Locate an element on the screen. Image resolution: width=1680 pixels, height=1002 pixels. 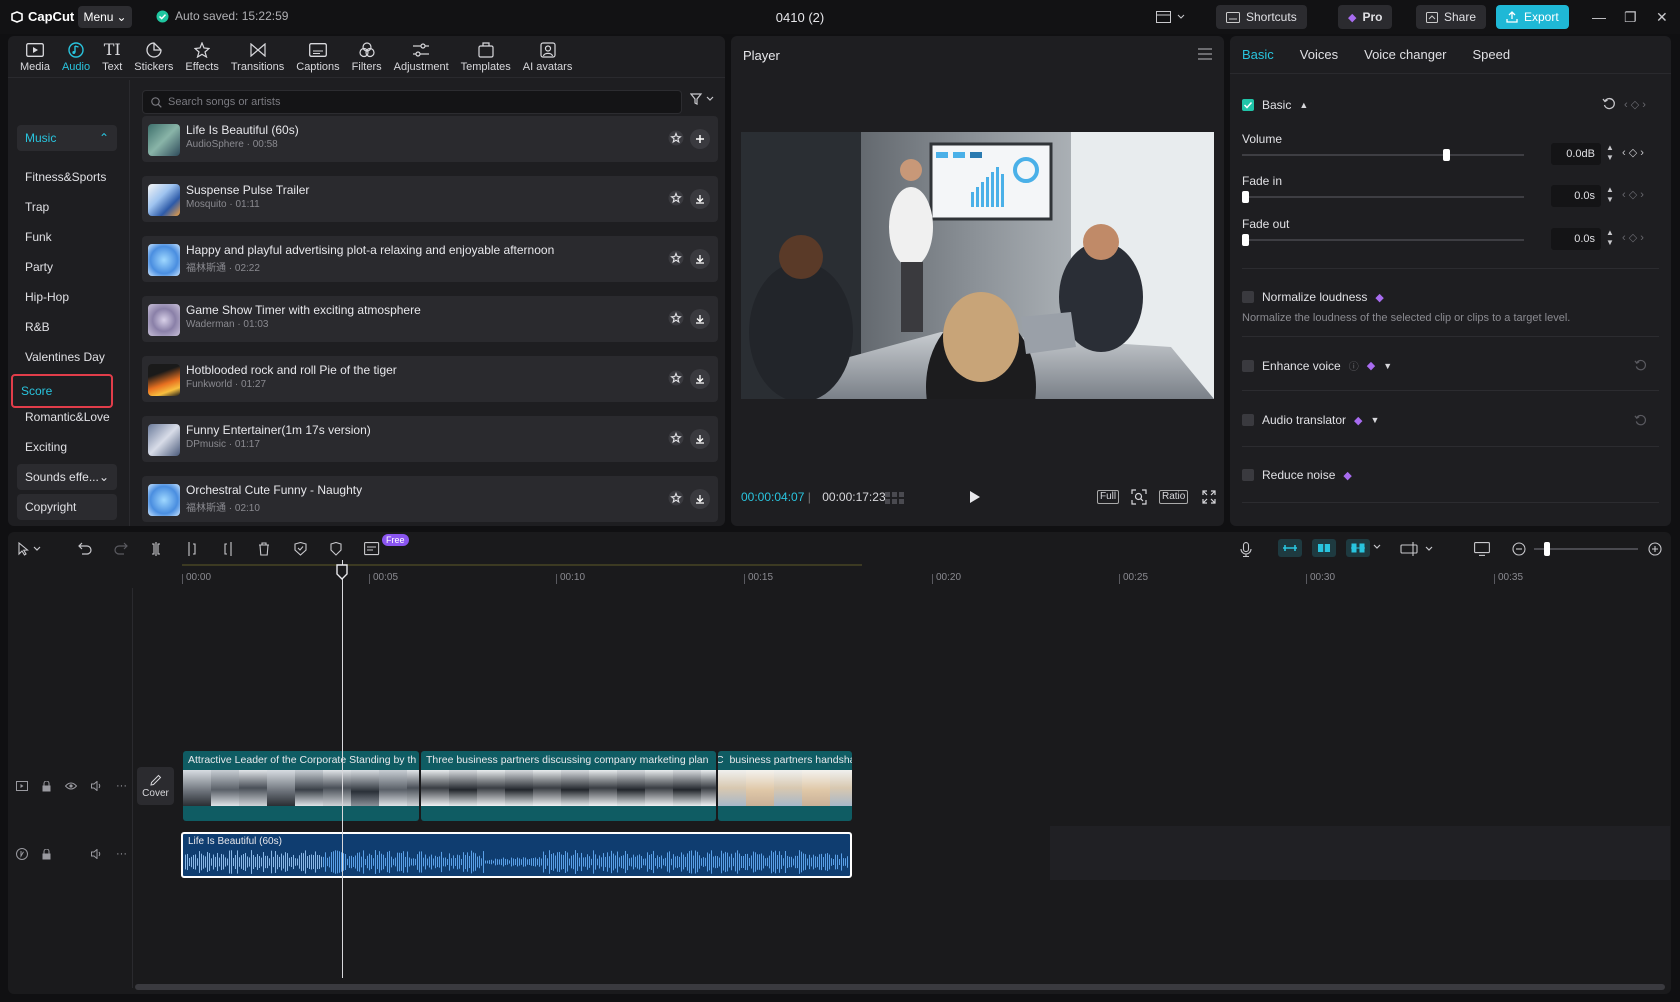
zoom-slider-knob is located at coordinates (1547, 549).